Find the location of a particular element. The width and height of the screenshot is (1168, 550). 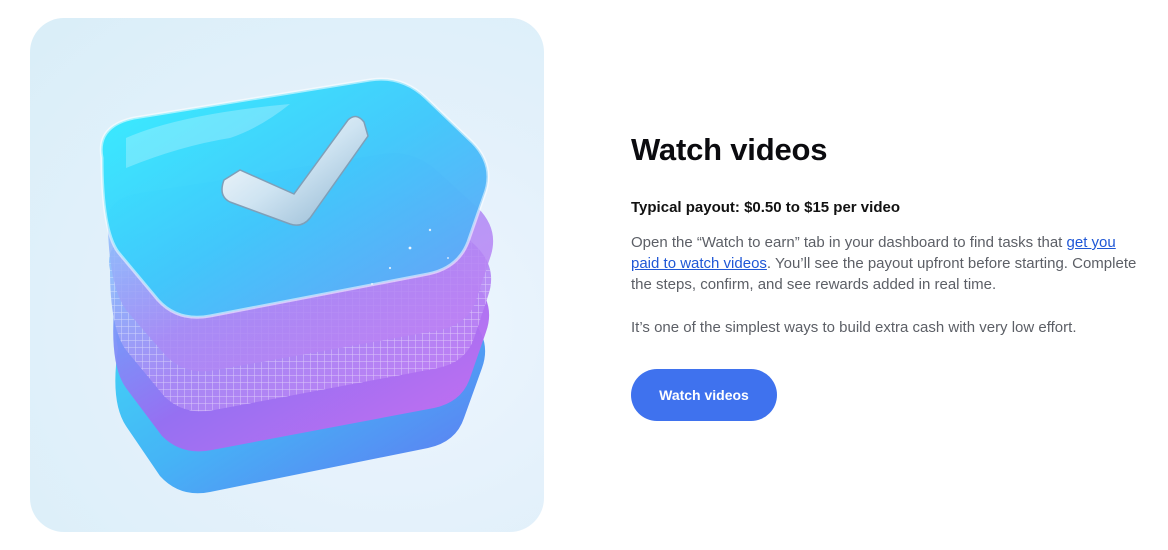

watch-videos-button: Watch videos is located at coordinates (704, 395).